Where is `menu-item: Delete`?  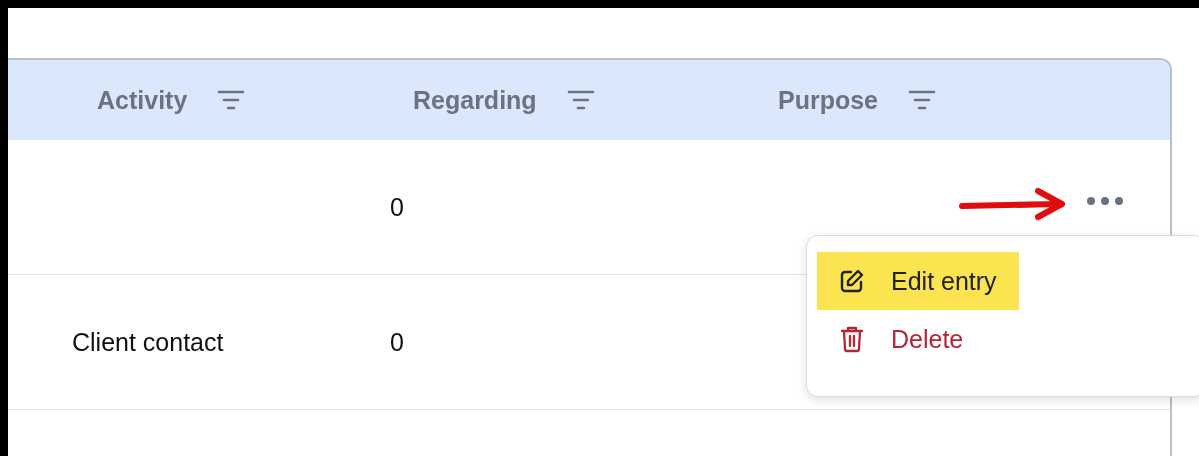
menu-item: Delete is located at coordinates (901, 339).